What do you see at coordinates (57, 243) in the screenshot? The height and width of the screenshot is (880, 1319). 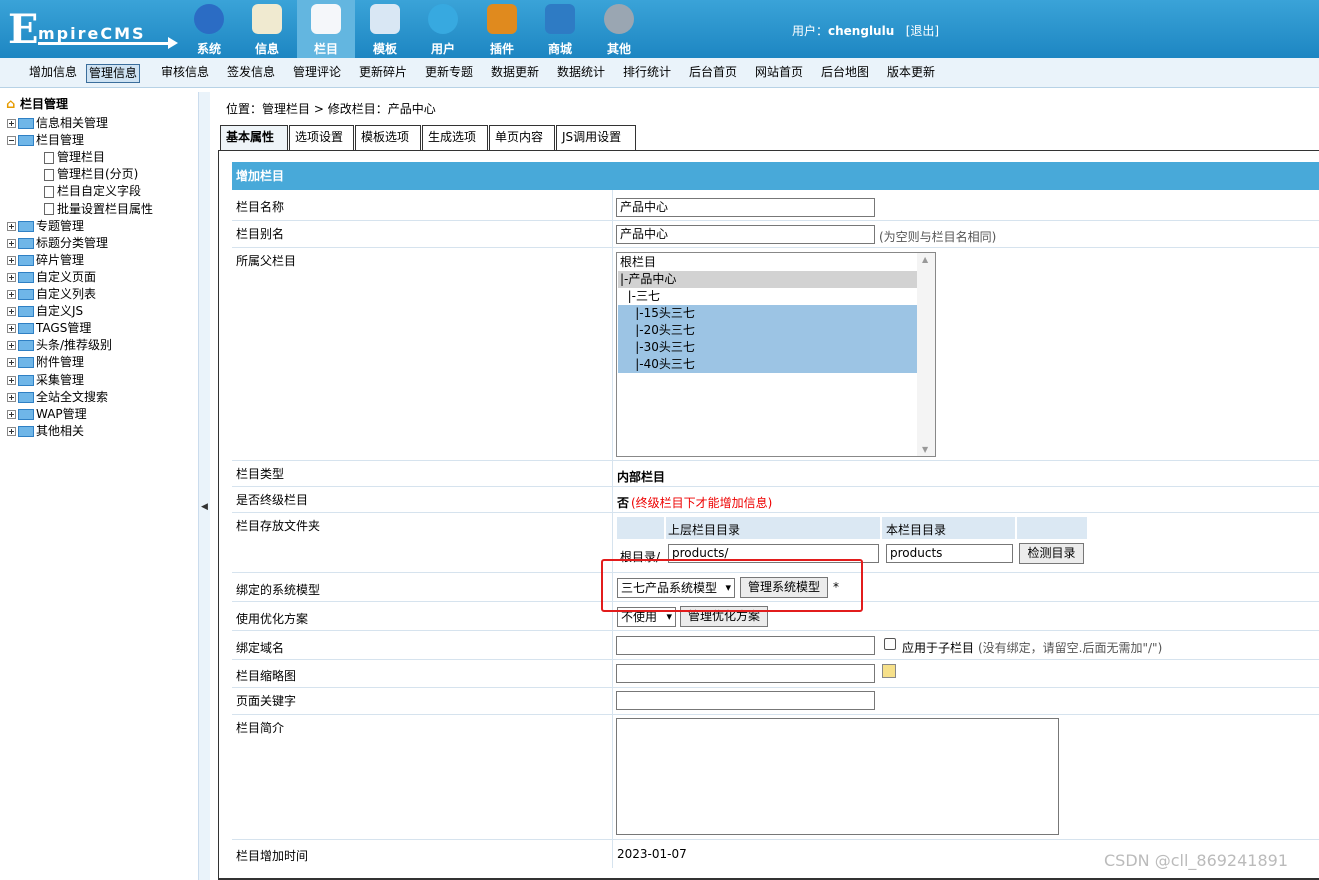 I see `sidebar-item-7: 标题分类管理` at bounding box center [57, 243].